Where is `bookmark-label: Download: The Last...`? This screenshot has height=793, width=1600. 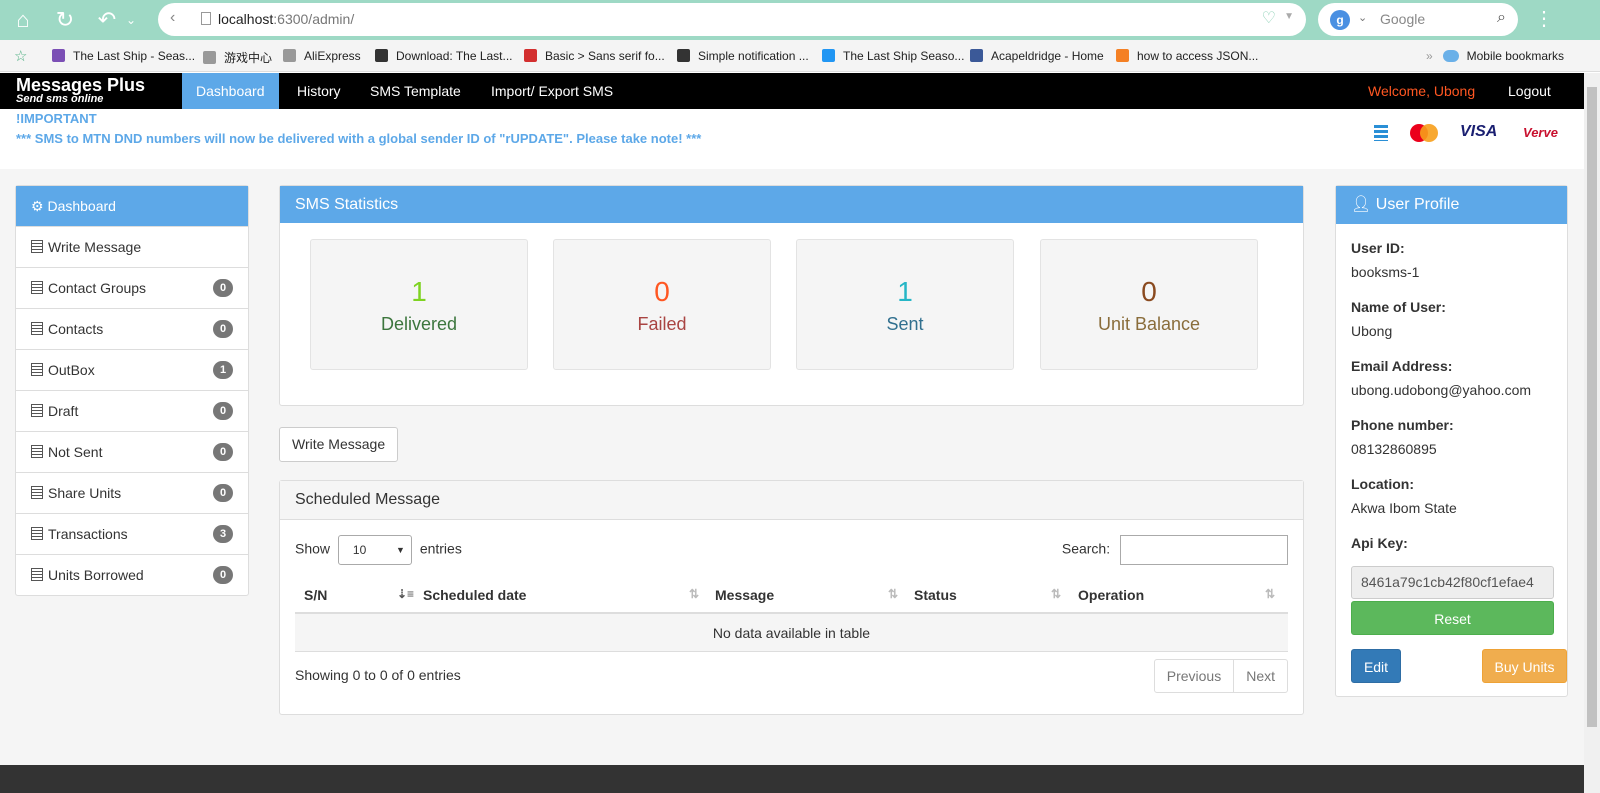 bookmark-label: Download: The Last... is located at coordinates (454, 56).